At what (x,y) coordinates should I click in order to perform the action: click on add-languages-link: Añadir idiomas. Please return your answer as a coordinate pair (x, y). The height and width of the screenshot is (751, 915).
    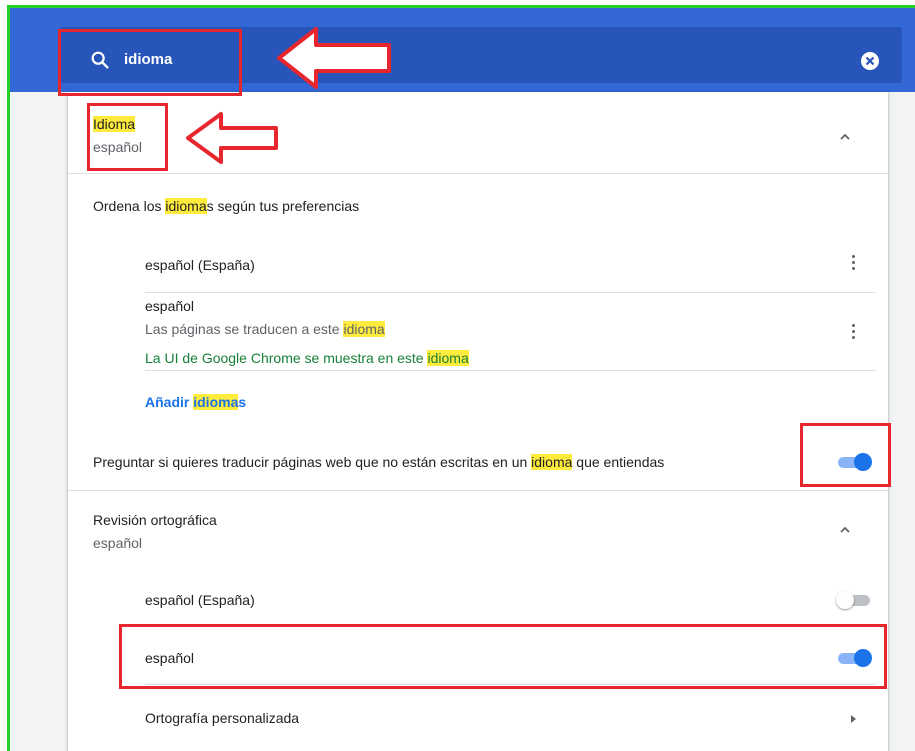
    Looking at the image, I should click on (195, 402).